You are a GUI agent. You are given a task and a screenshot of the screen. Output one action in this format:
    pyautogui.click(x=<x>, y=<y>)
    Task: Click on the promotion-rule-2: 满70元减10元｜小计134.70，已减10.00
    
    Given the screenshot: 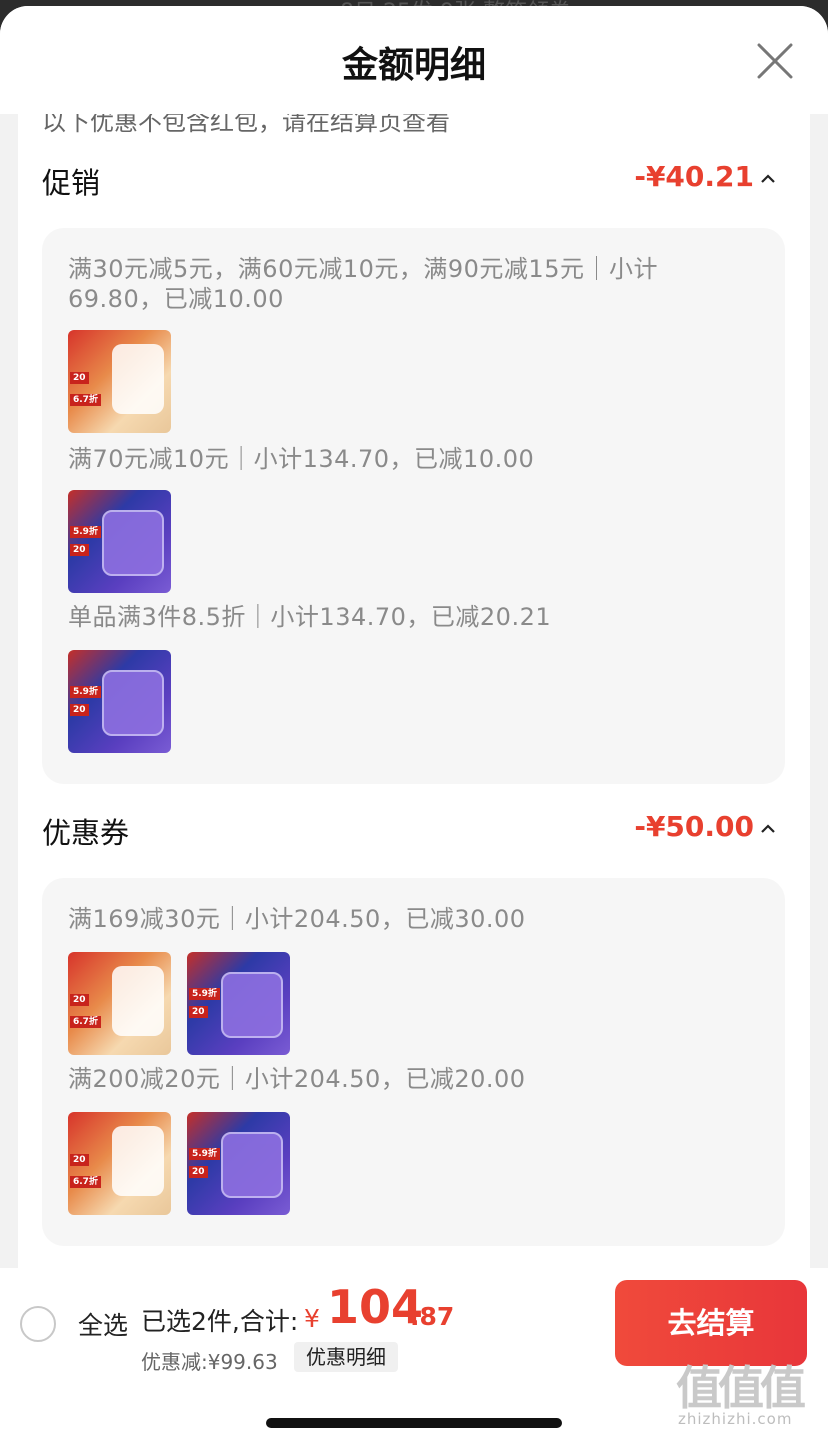 What is the action you would take?
    pyautogui.click(x=301, y=459)
    